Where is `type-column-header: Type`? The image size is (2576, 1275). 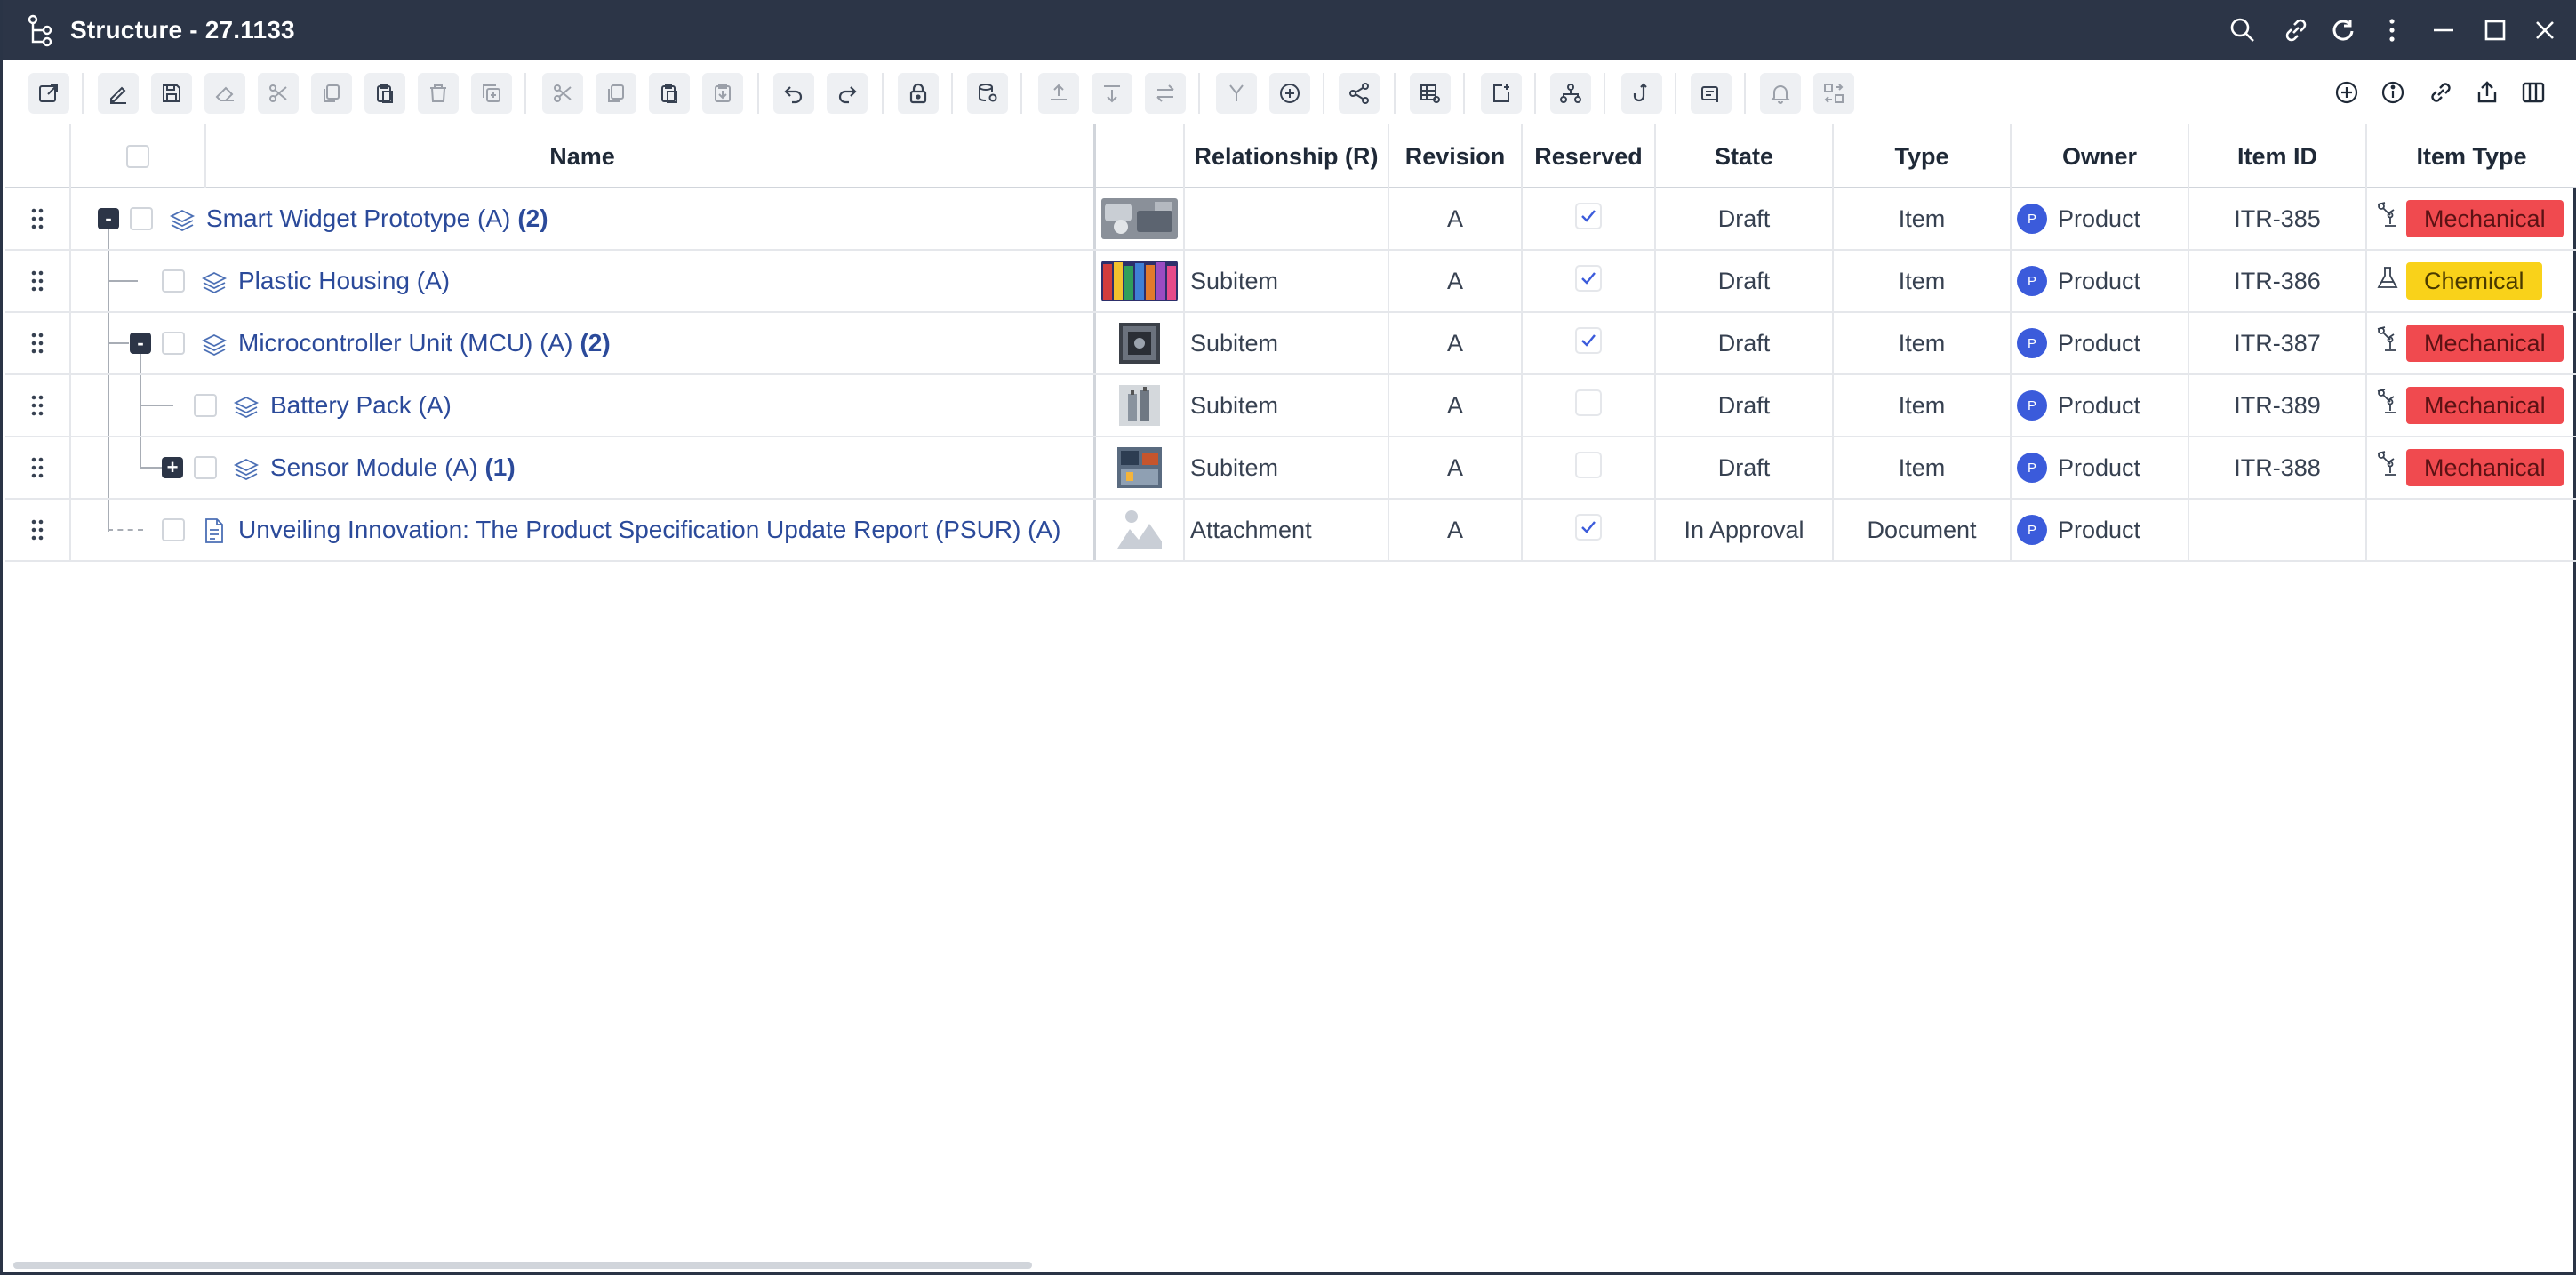
type-column-header: Type is located at coordinates (1923, 156).